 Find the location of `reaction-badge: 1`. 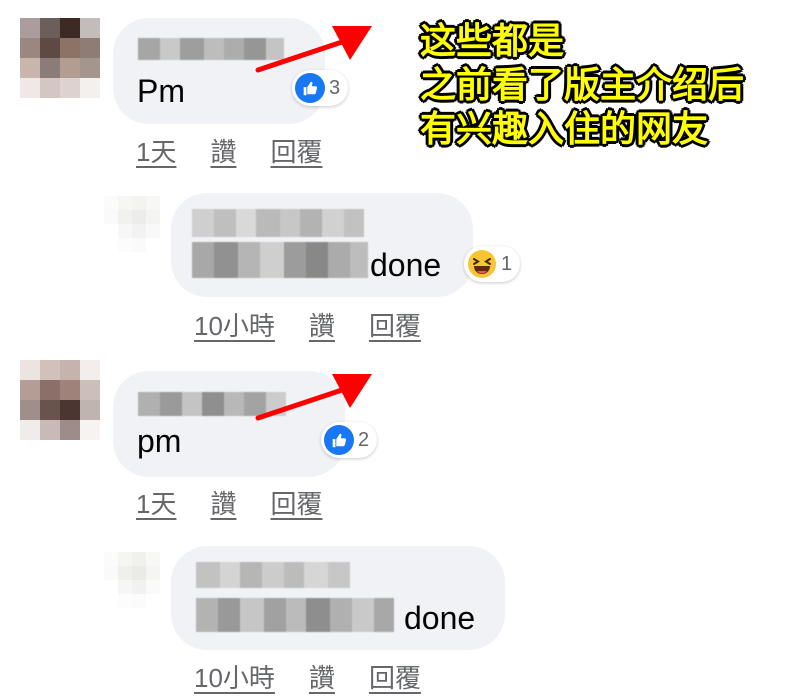

reaction-badge: 1 is located at coordinates (492, 264).